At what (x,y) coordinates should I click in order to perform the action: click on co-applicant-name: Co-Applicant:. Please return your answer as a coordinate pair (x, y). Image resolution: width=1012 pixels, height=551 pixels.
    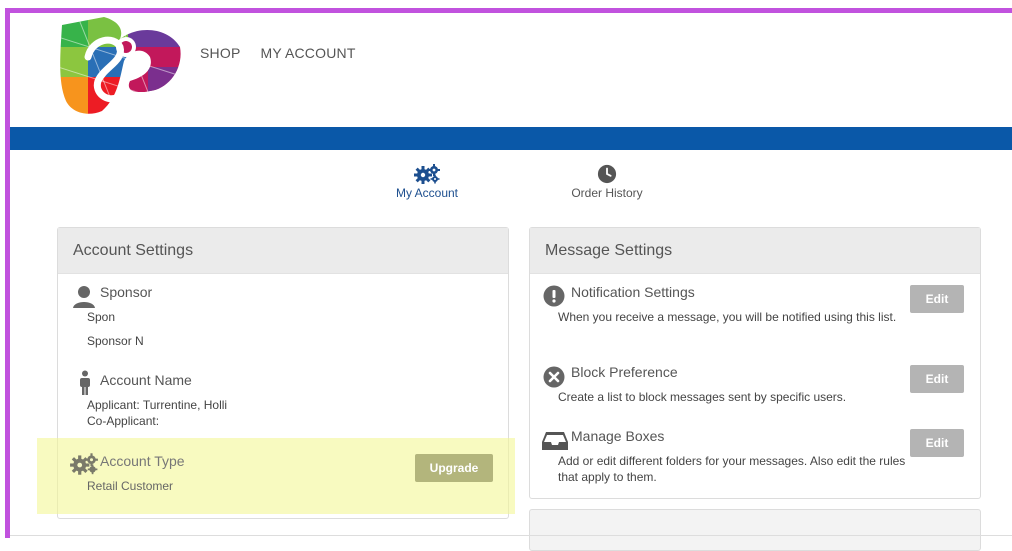
    Looking at the image, I should click on (123, 421).